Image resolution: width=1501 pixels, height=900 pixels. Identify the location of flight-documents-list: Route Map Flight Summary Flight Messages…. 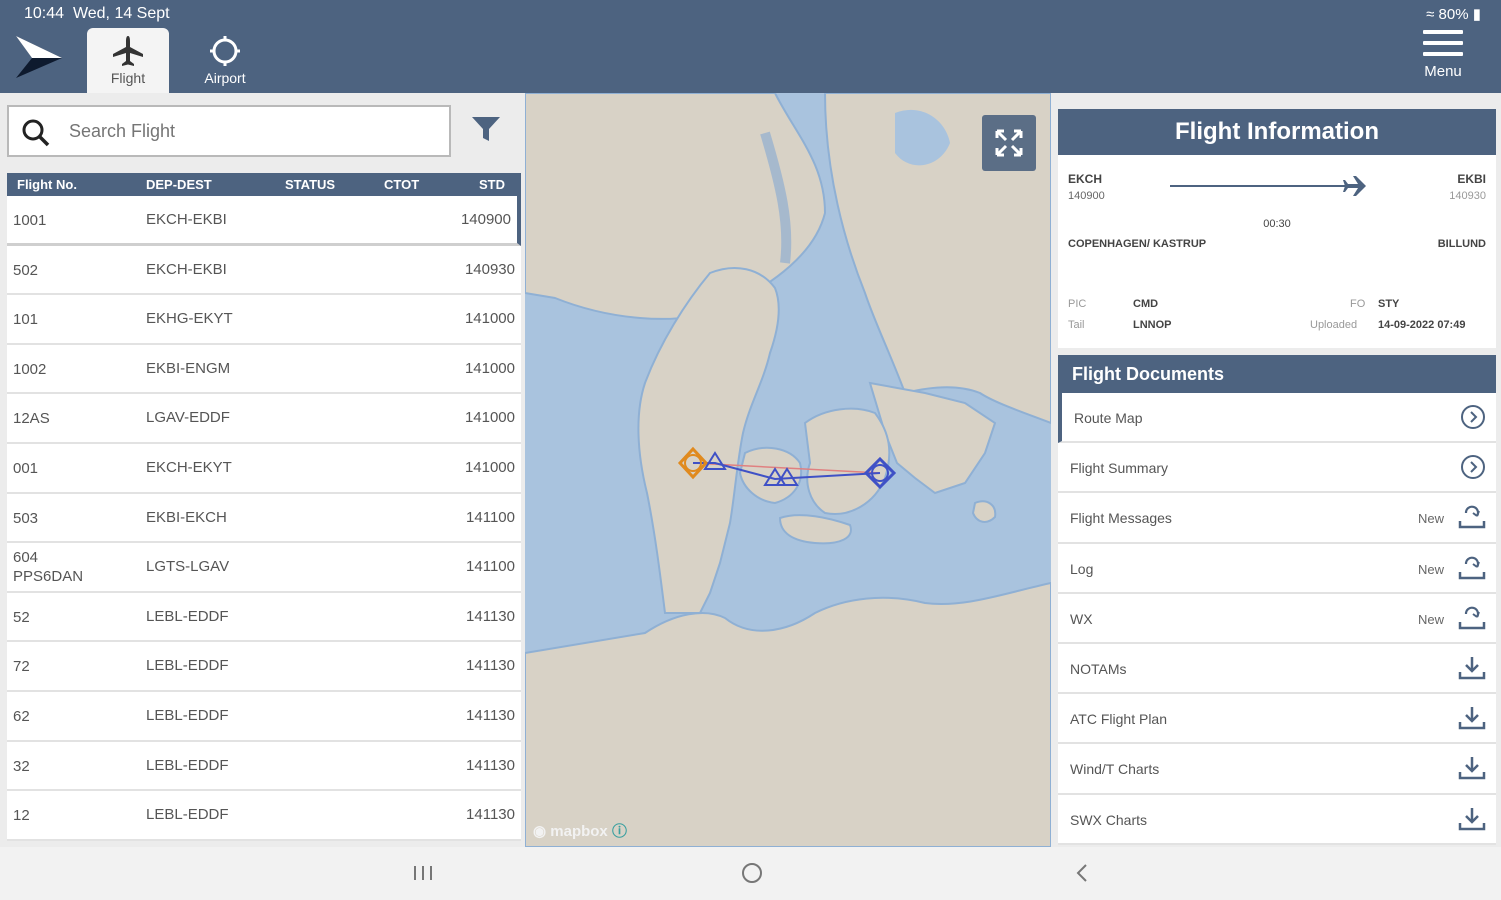
(1277, 619).